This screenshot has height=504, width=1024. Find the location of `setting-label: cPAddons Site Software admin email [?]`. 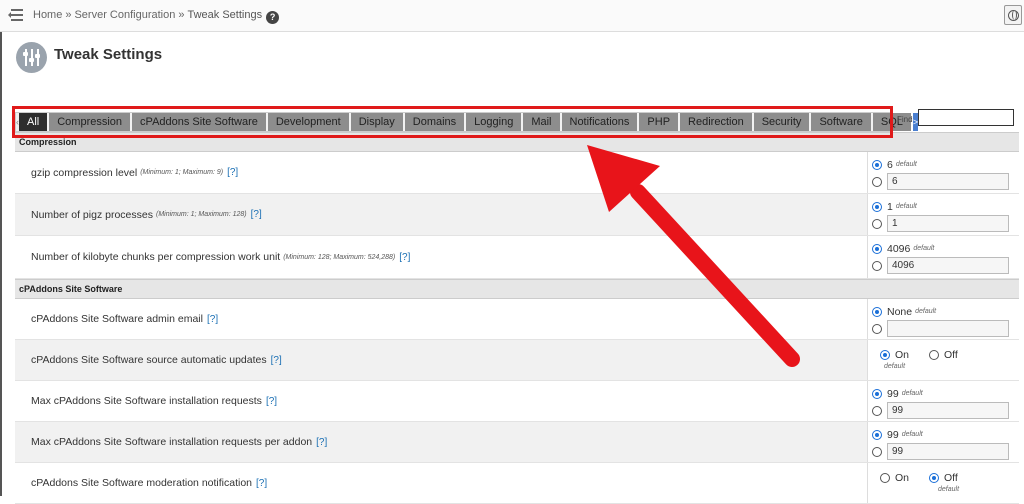

setting-label: cPAddons Site Software admin email [?] is located at coordinates (441, 319).